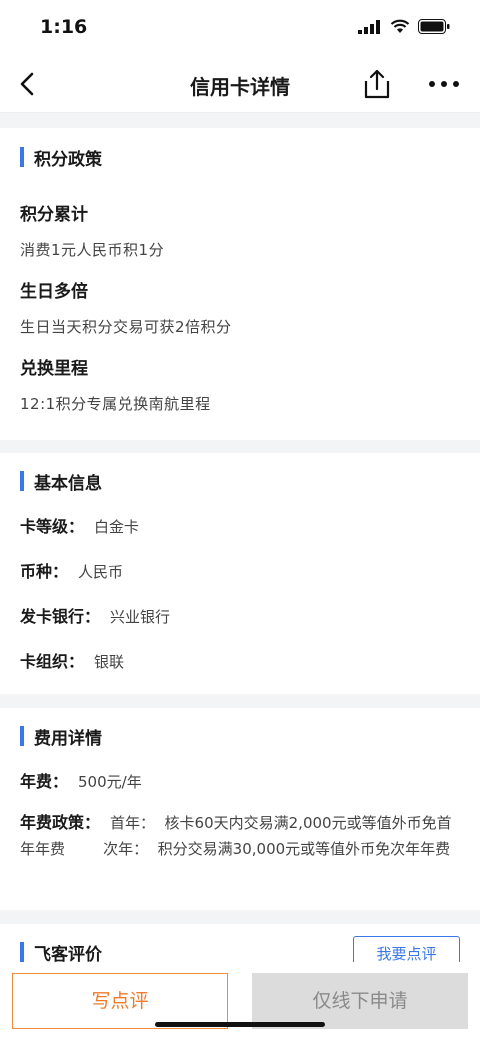  Describe the element at coordinates (52, 661) in the screenshot. I see `card-network-label: 卡组织：` at that location.